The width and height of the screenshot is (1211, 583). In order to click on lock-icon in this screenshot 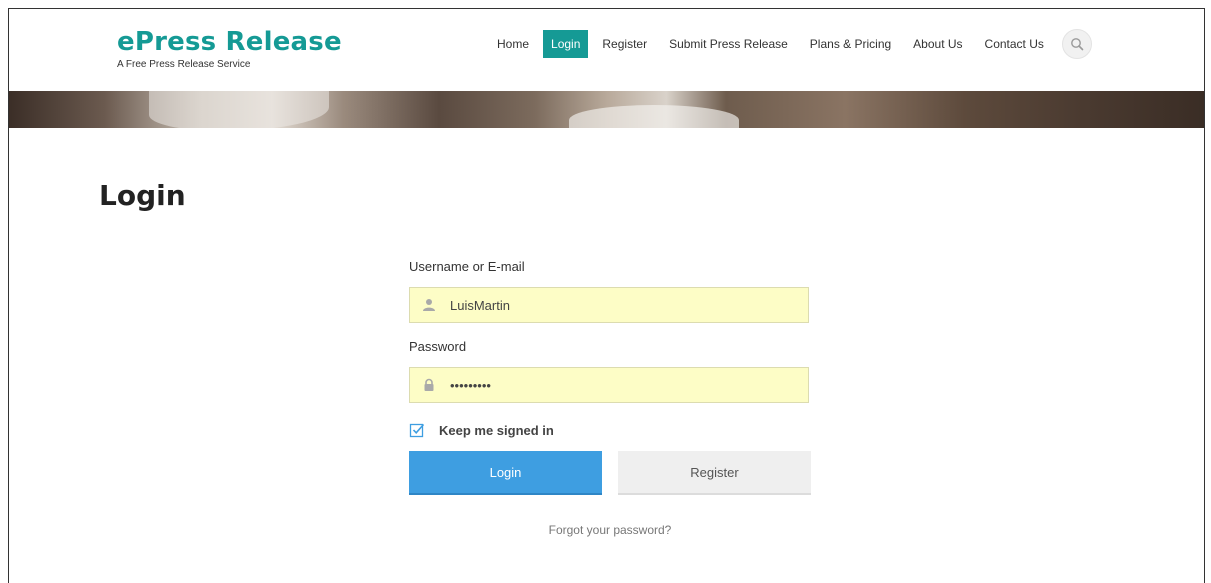, I will do `click(429, 385)`.